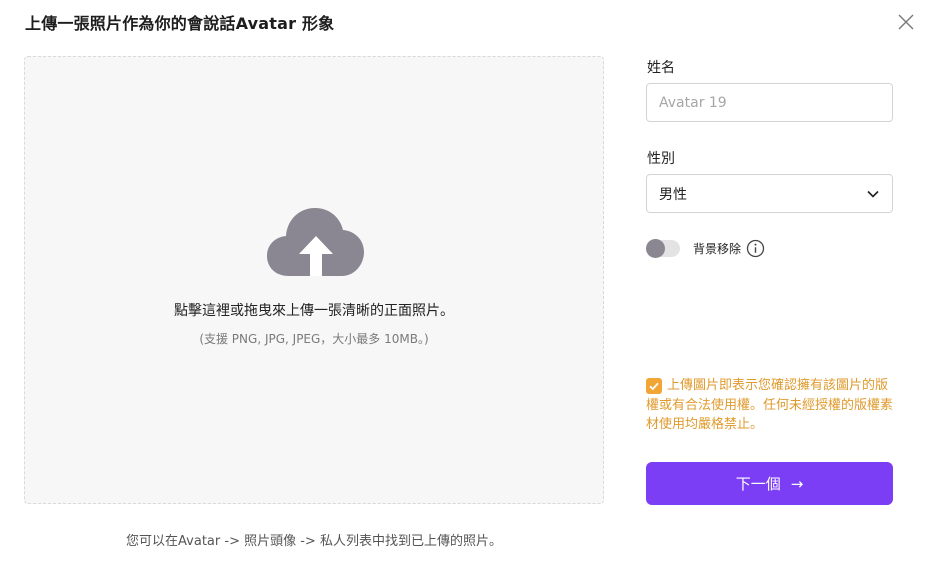  What do you see at coordinates (717, 249) in the screenshot?
I see `background-removal-label: 背景移除` at bounding box center [717, 249].